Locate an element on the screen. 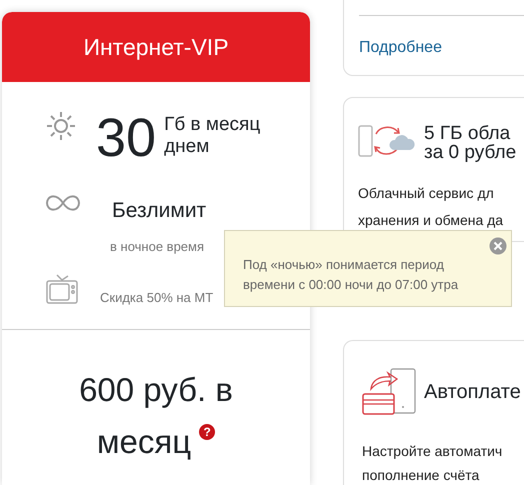 The width and height of the screenshot is (524, 485). data-amount: 30 is located at coordinates (126, 138).